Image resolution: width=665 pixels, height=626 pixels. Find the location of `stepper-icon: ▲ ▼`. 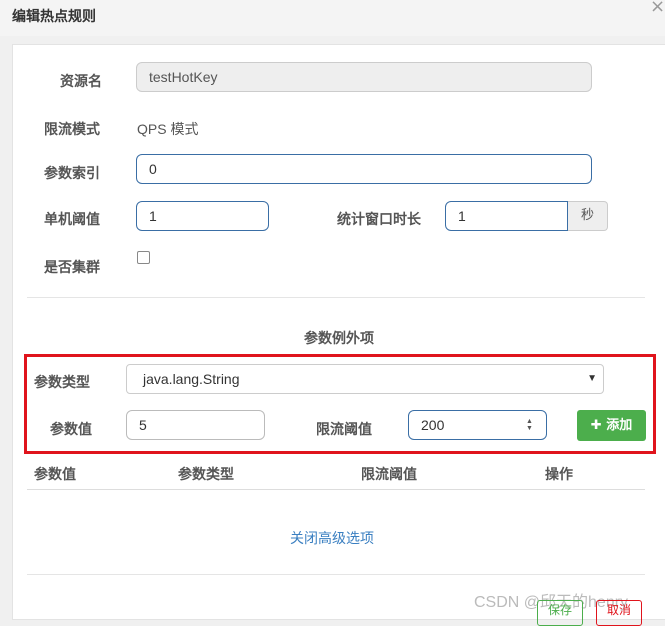

stepper-icon: ▲ ▼ is located at coordinates (530, 425).